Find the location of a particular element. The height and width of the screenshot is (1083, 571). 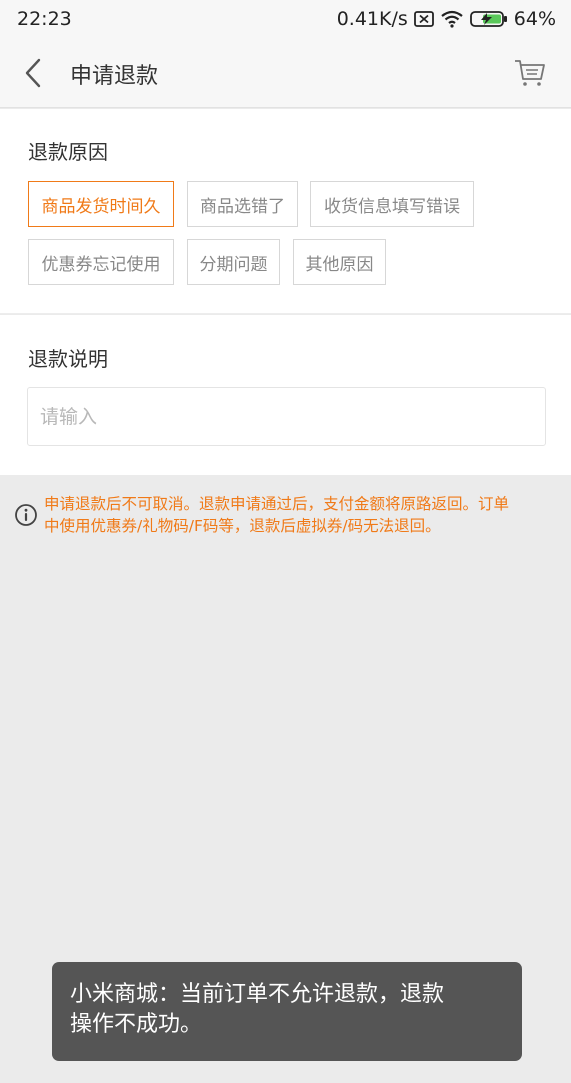

cart-button is located at coordinates (530, 73).